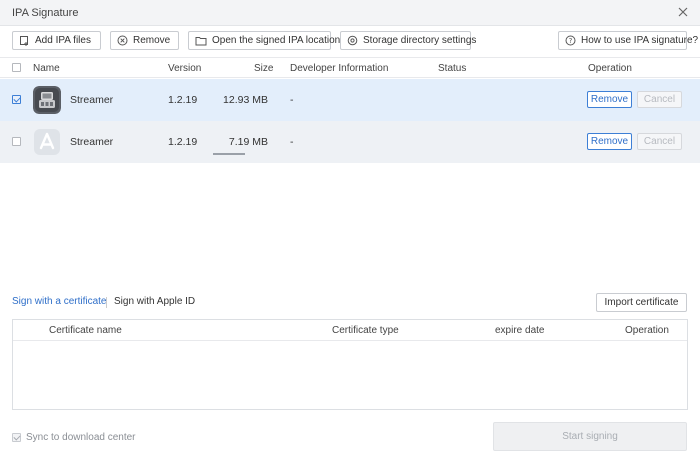 The height and width of the screenshot is (466, 700). Describe the element at coordinates (590, 436) in the screenshot. I see `start-signing-button: Start signing` at that location.